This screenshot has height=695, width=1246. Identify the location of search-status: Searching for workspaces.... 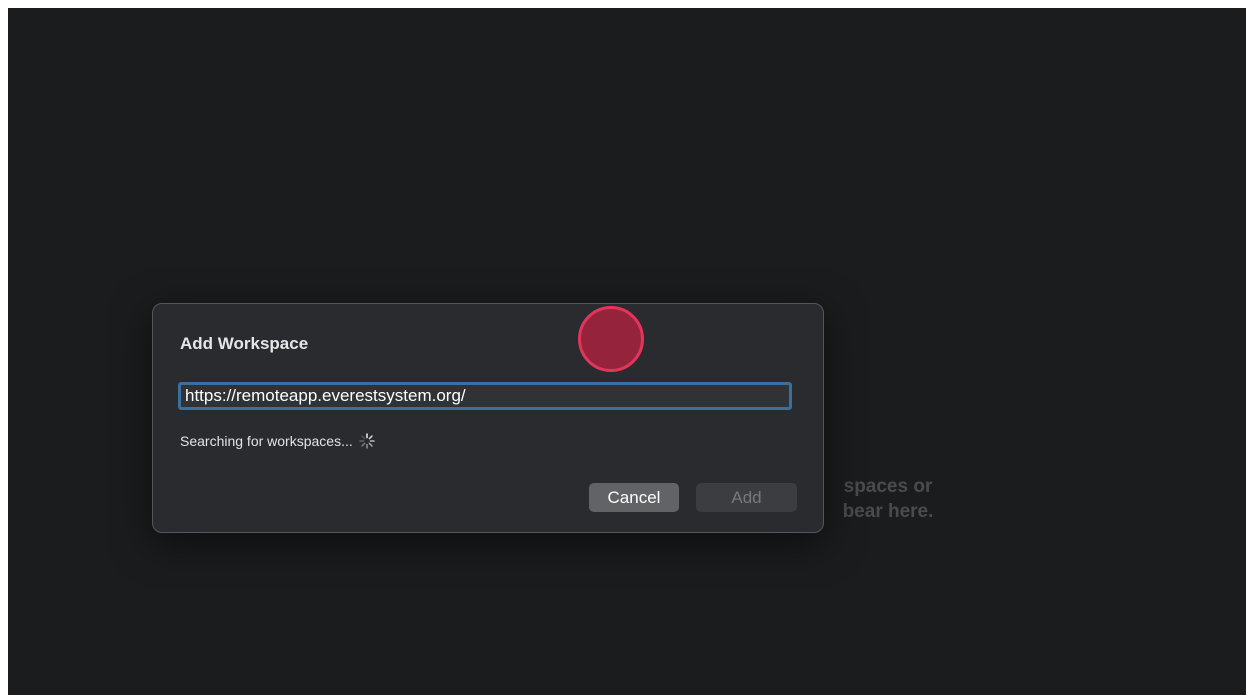
(278, 441).